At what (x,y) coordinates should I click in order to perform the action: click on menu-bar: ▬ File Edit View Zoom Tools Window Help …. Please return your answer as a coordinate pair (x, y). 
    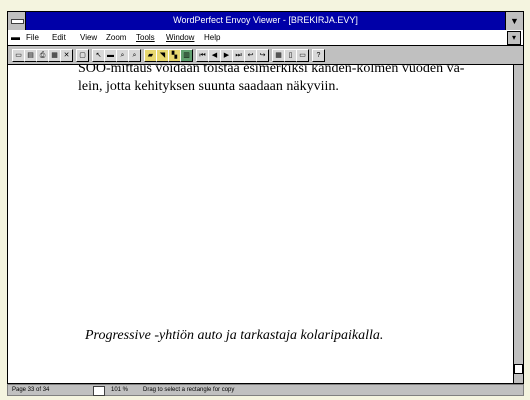
    Looking at the image, I should click on (265, 38).